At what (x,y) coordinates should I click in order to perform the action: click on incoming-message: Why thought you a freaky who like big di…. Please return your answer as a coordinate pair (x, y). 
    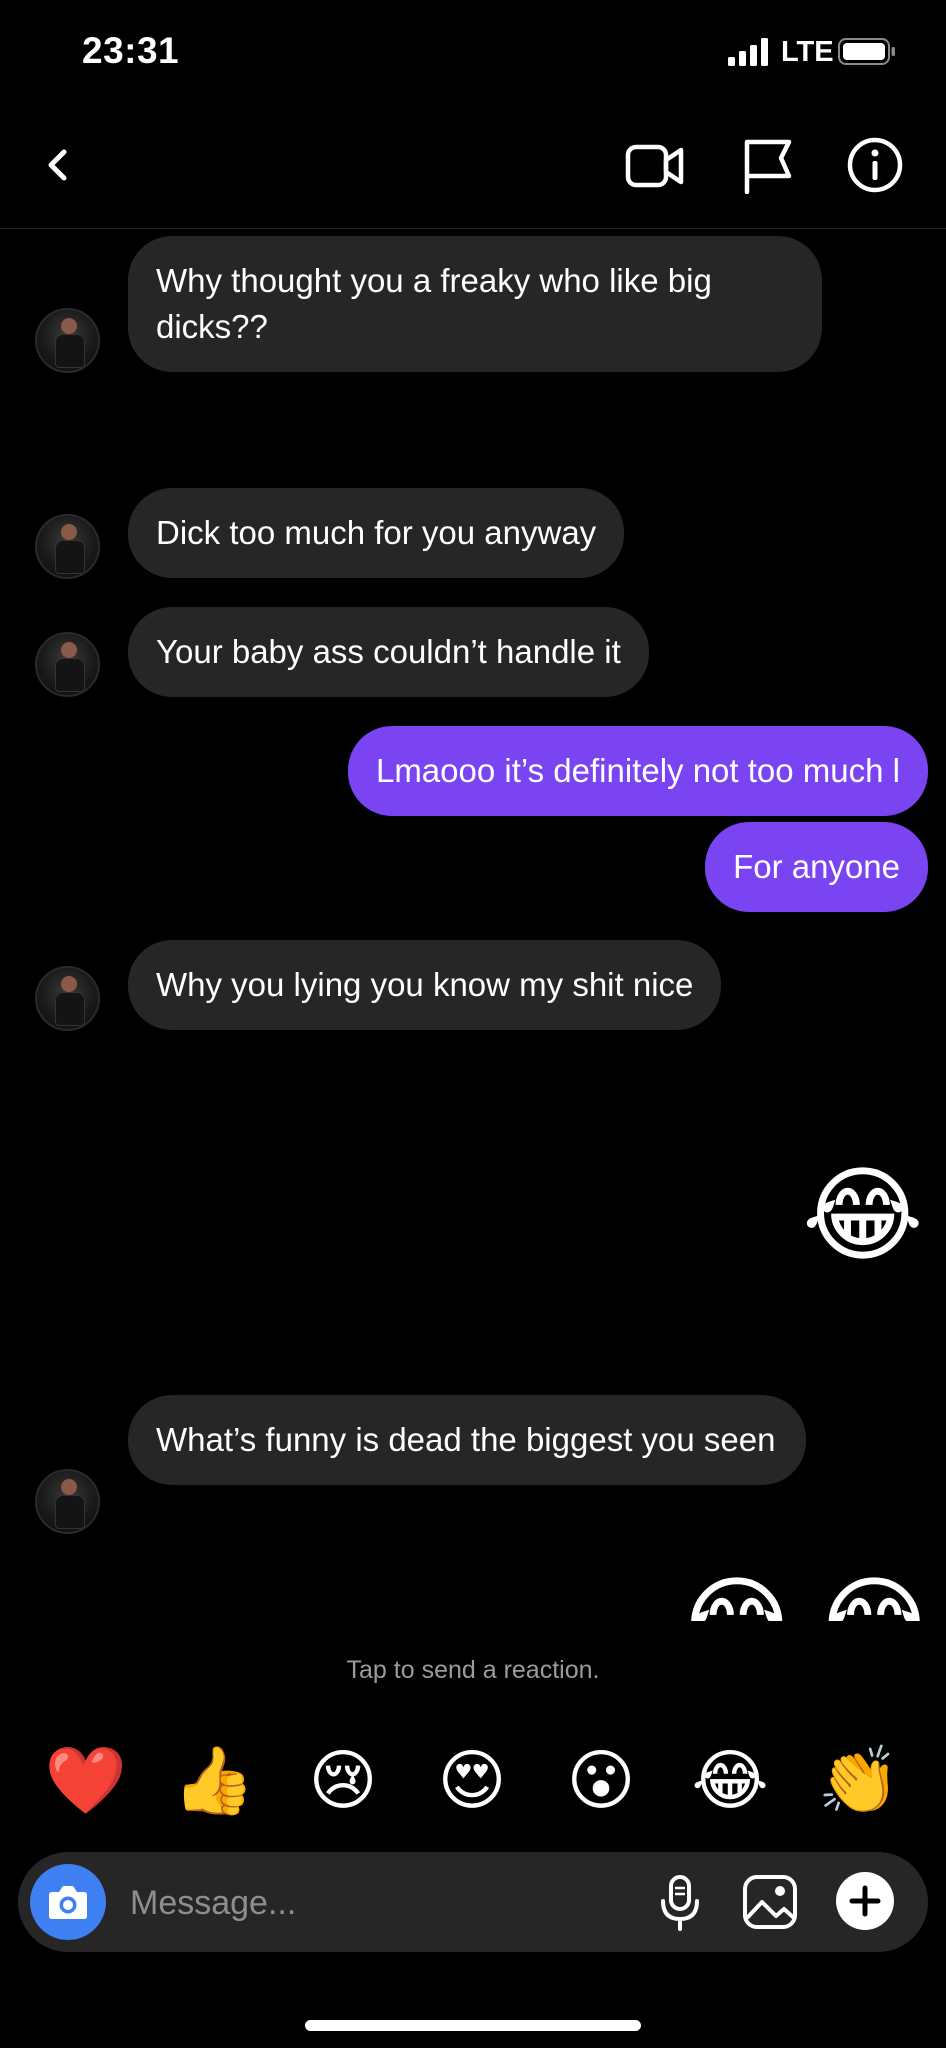
    Looking at the image, I should click on (475, 304).